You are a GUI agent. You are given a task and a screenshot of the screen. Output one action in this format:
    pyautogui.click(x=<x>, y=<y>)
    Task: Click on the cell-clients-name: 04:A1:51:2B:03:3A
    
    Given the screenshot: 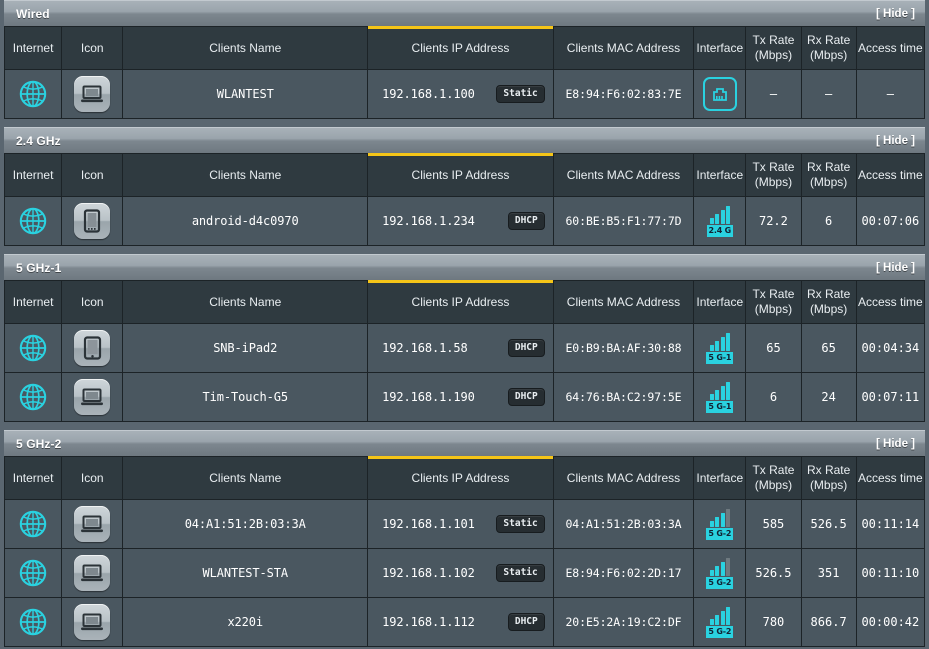 What is the action you would take?
    pyautogui.click(x=245, y=524)
    